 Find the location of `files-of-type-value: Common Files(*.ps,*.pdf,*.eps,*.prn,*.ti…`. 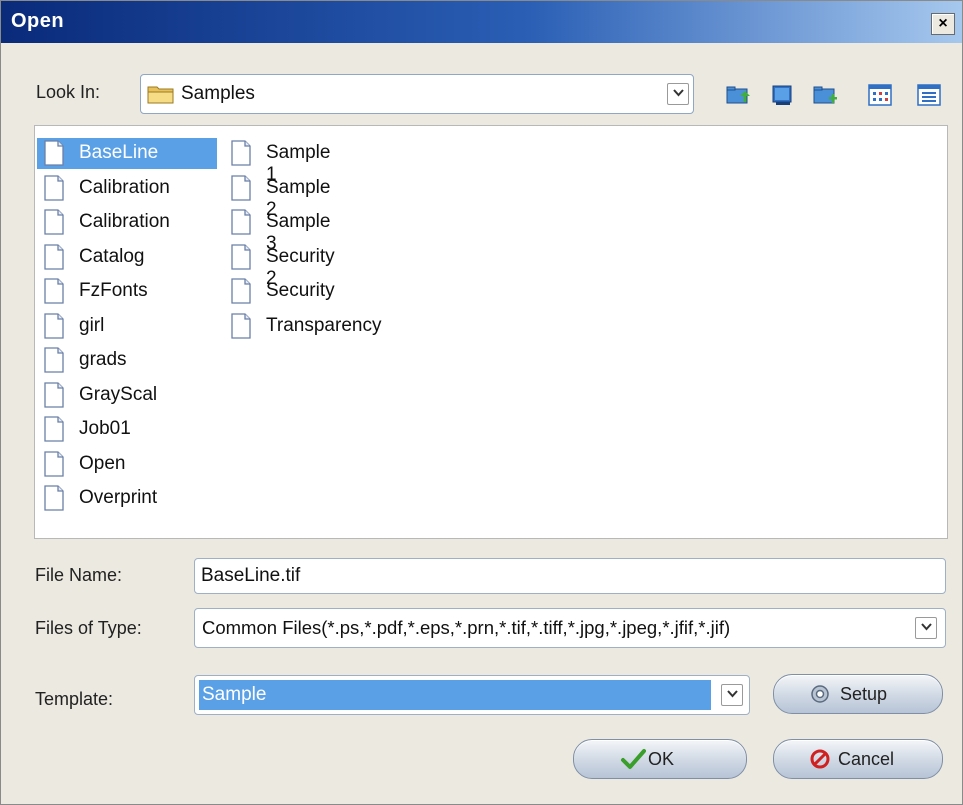

files-of-type-value: Common Files(*.ps,*.pdf,*.eps,*.prn,*.ti… is located at coordinates (466, 627).